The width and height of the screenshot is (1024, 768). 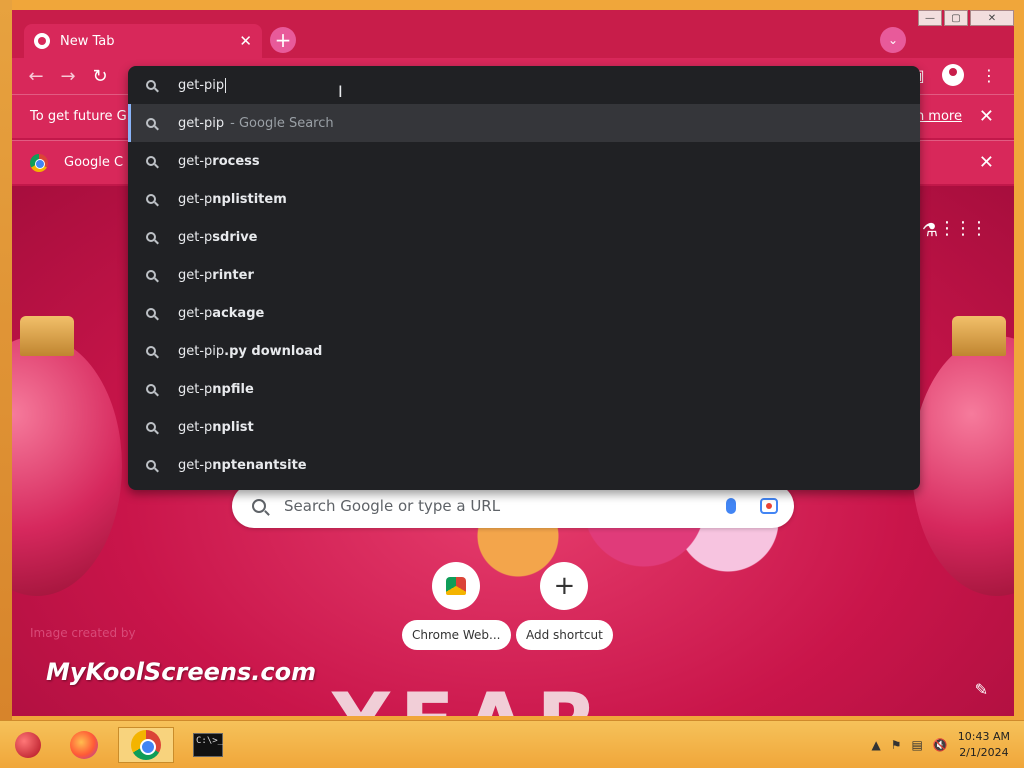 I want to click on ibeam-cursor: I, so click(x=340, y=91).